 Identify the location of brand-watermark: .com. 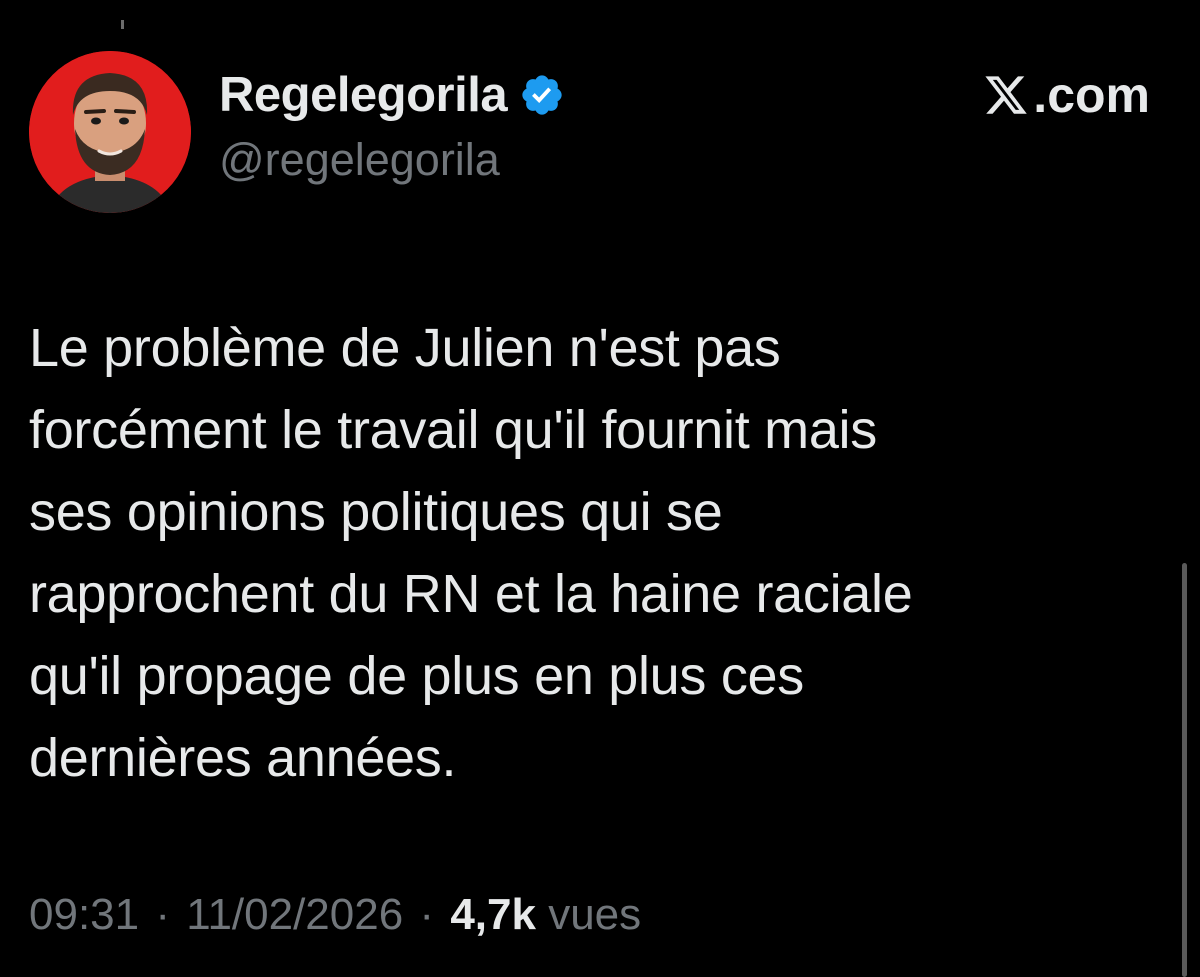
(1066, 95).